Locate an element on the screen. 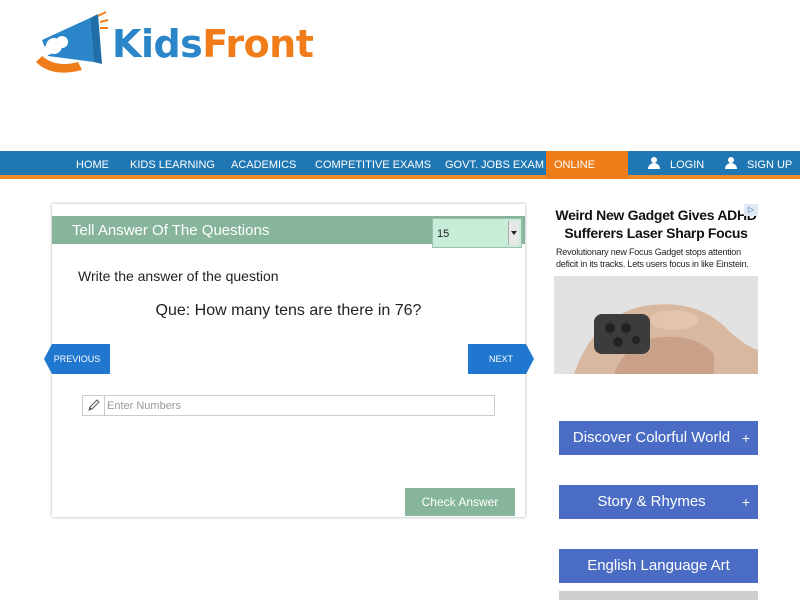 The width and height of the screenshot is (800, 600). nav-competitive-exams: COMPETITIVE EXAMS is located at coordinates (373, 165).